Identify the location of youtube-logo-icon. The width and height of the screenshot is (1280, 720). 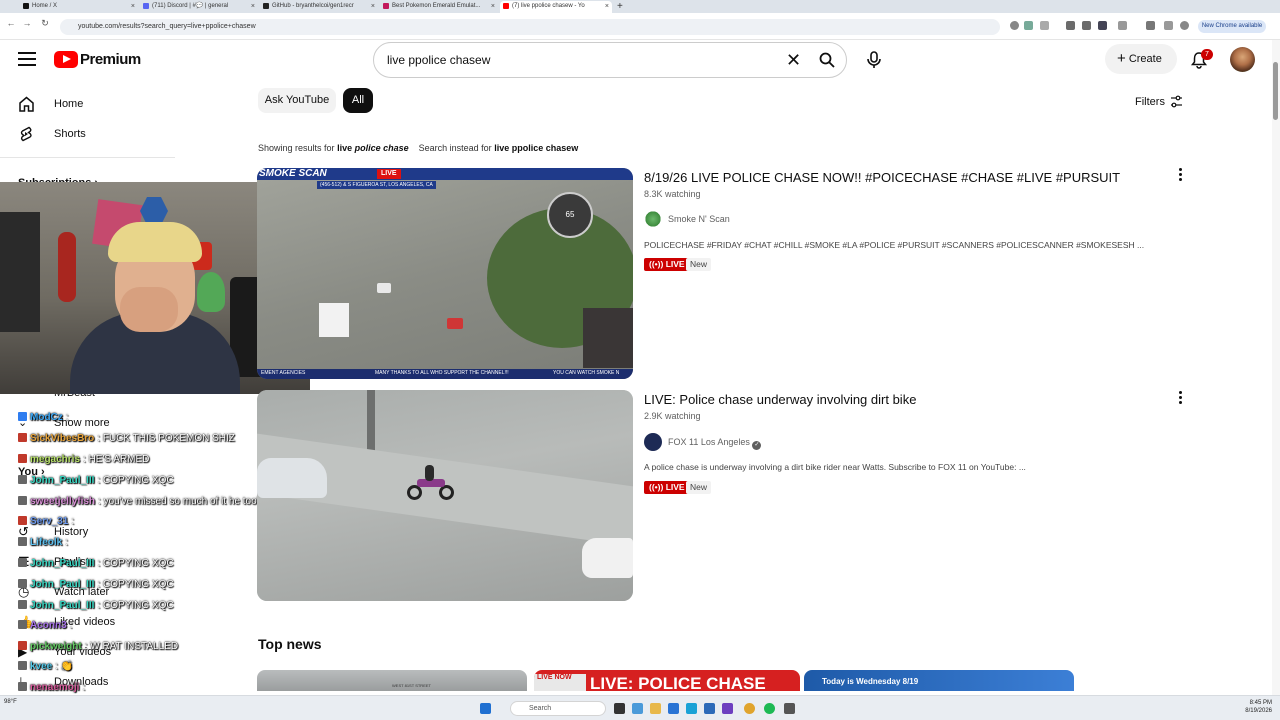
(66, 59).